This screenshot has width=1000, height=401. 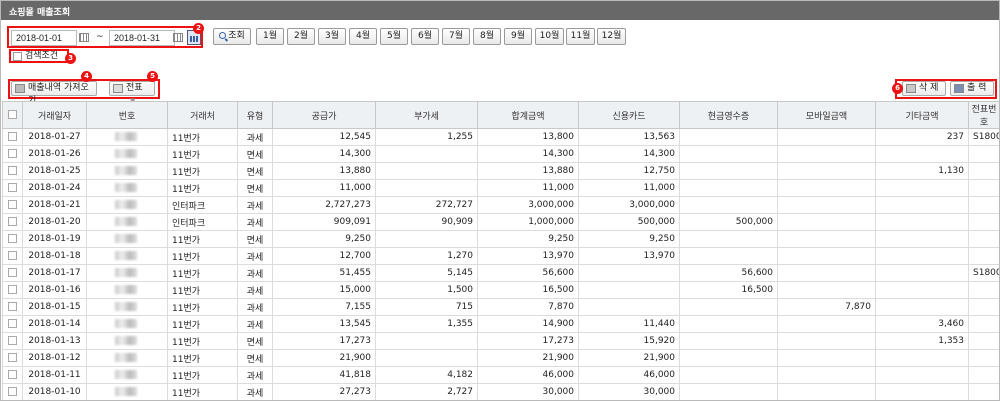 What do you see at coordinates (426, 222) in the screenshot?
I see `table-cell: 90,909` at bounding box center [426, 222].